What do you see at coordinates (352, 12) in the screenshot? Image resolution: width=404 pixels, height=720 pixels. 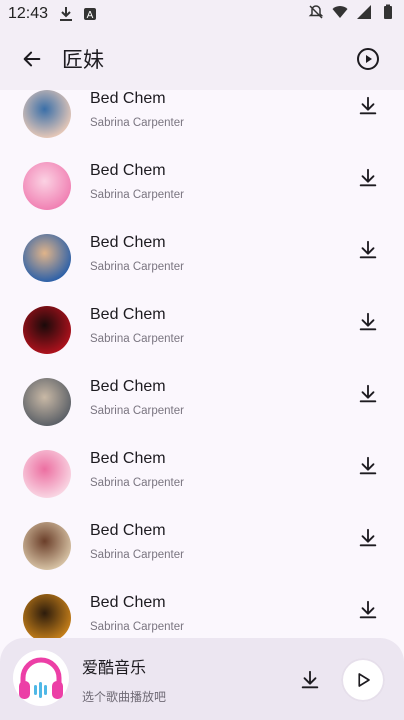 I see `status-icons-right` at bounding box center [352, 12].